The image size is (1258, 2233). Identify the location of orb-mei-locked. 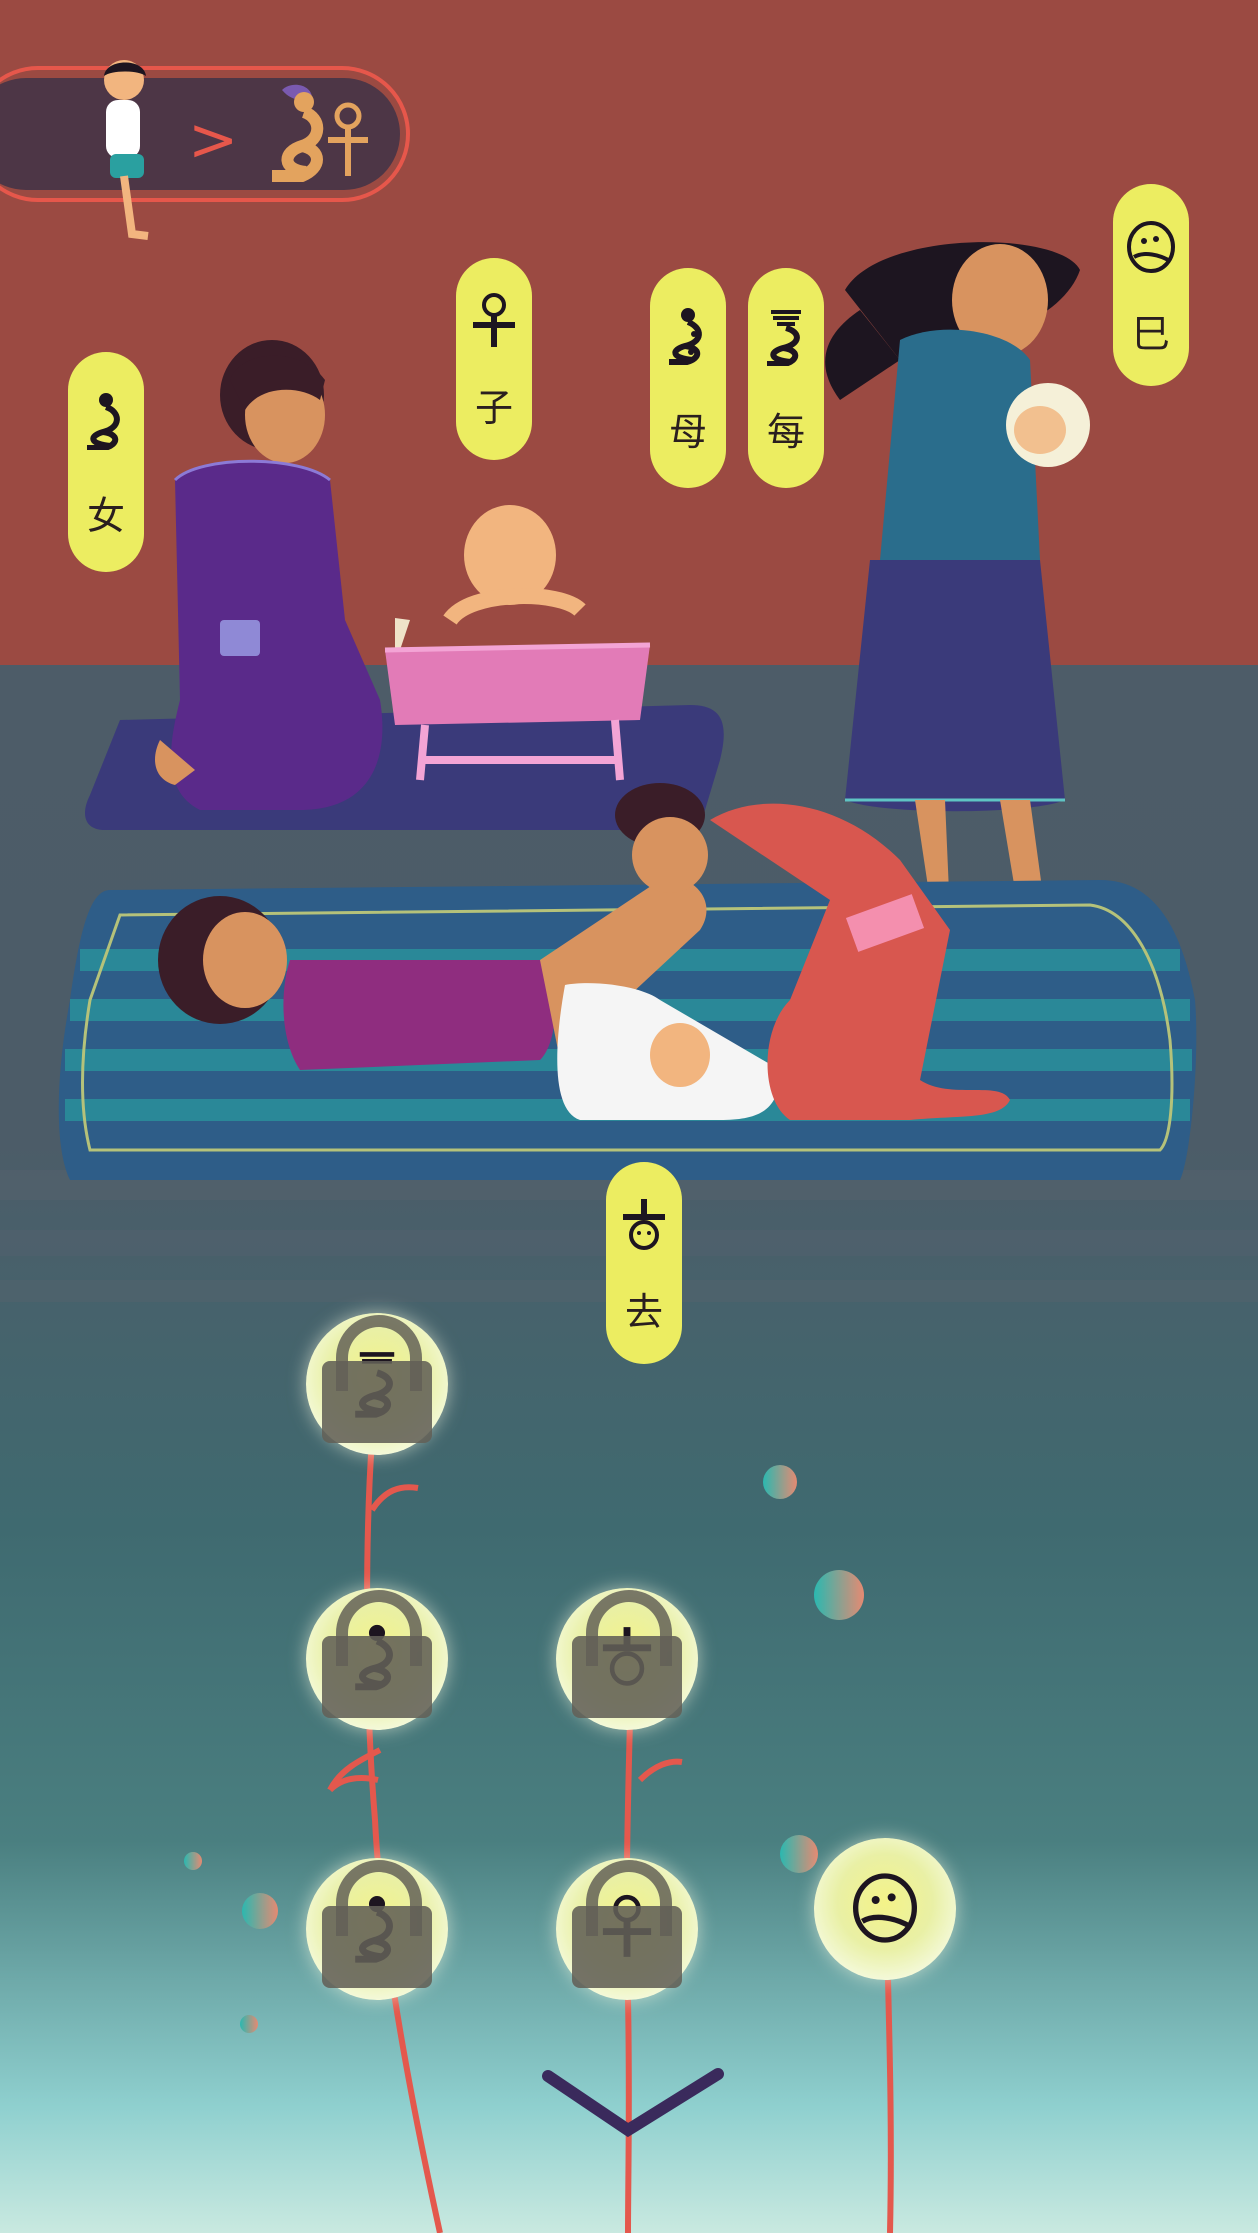
(377, 1384).